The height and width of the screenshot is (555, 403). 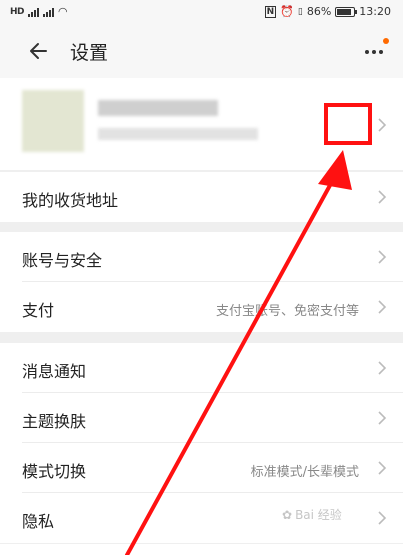 I want to click on row-payment-label: 支付, so click(x=38, y=310).